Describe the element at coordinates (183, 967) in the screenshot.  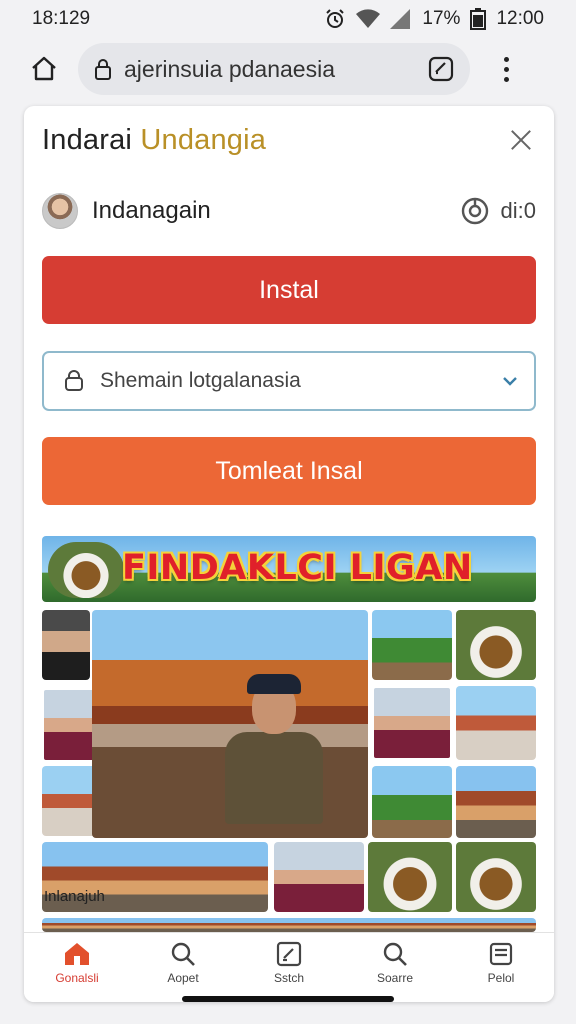
I see `nav-item-explore: Aopet` at that location.